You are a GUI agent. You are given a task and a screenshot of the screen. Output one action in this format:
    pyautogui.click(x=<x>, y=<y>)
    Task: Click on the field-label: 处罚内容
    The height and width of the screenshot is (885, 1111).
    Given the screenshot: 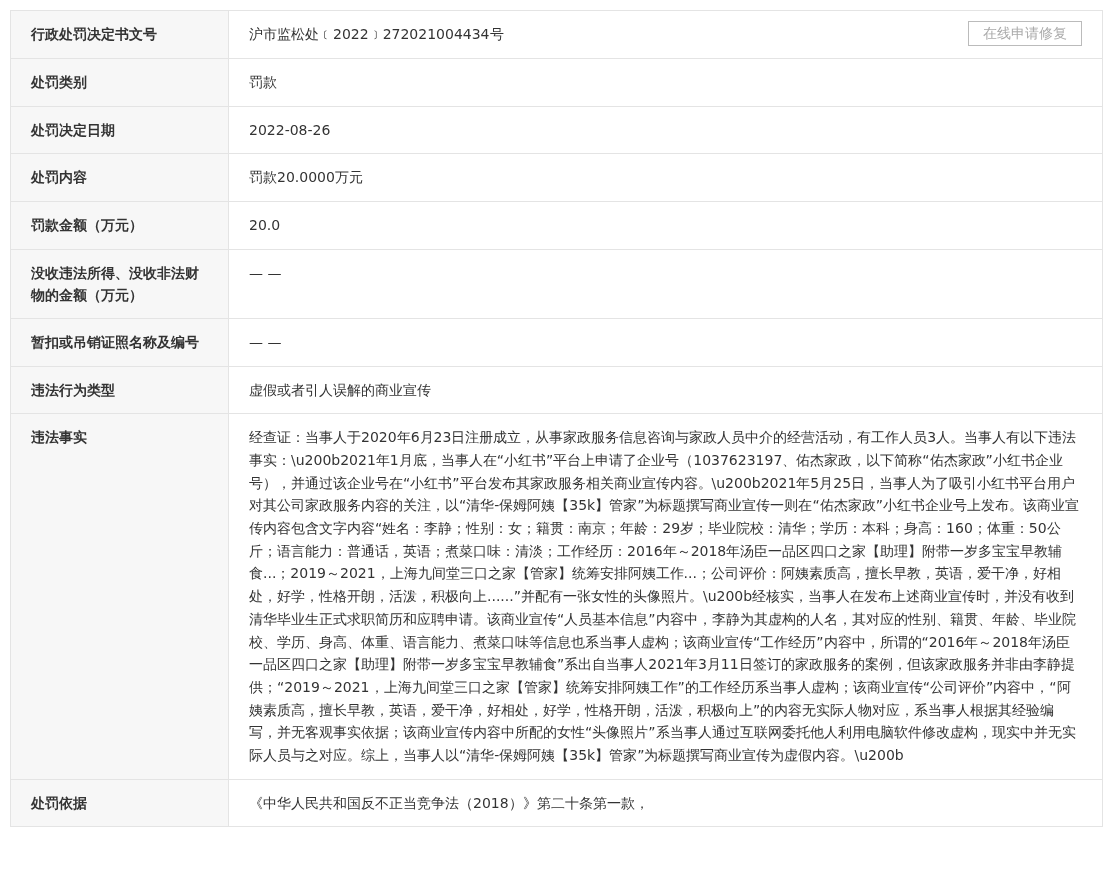 What is the action you would take?
    pyautogui.click(x=59, y=178)
    